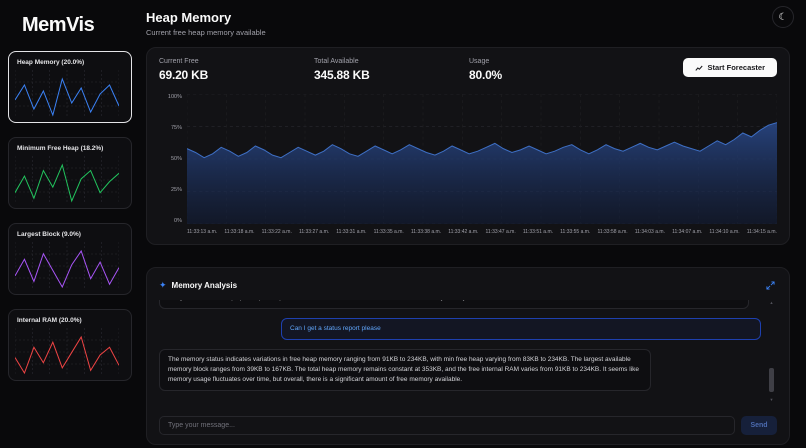  What do you see at coordinates (699, 68) in the screenshot?
I see `trend-chart-icon` at bounding box center [699, 68].